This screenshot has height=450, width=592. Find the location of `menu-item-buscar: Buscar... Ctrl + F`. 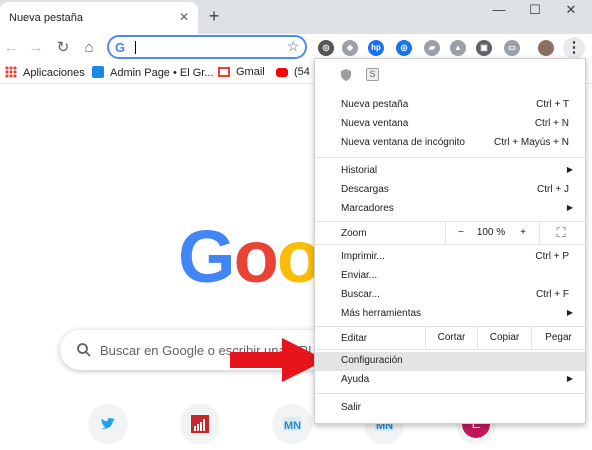

menu-item-buscar: Buscar... Ctrl + F is located at coordinates (450, 295).